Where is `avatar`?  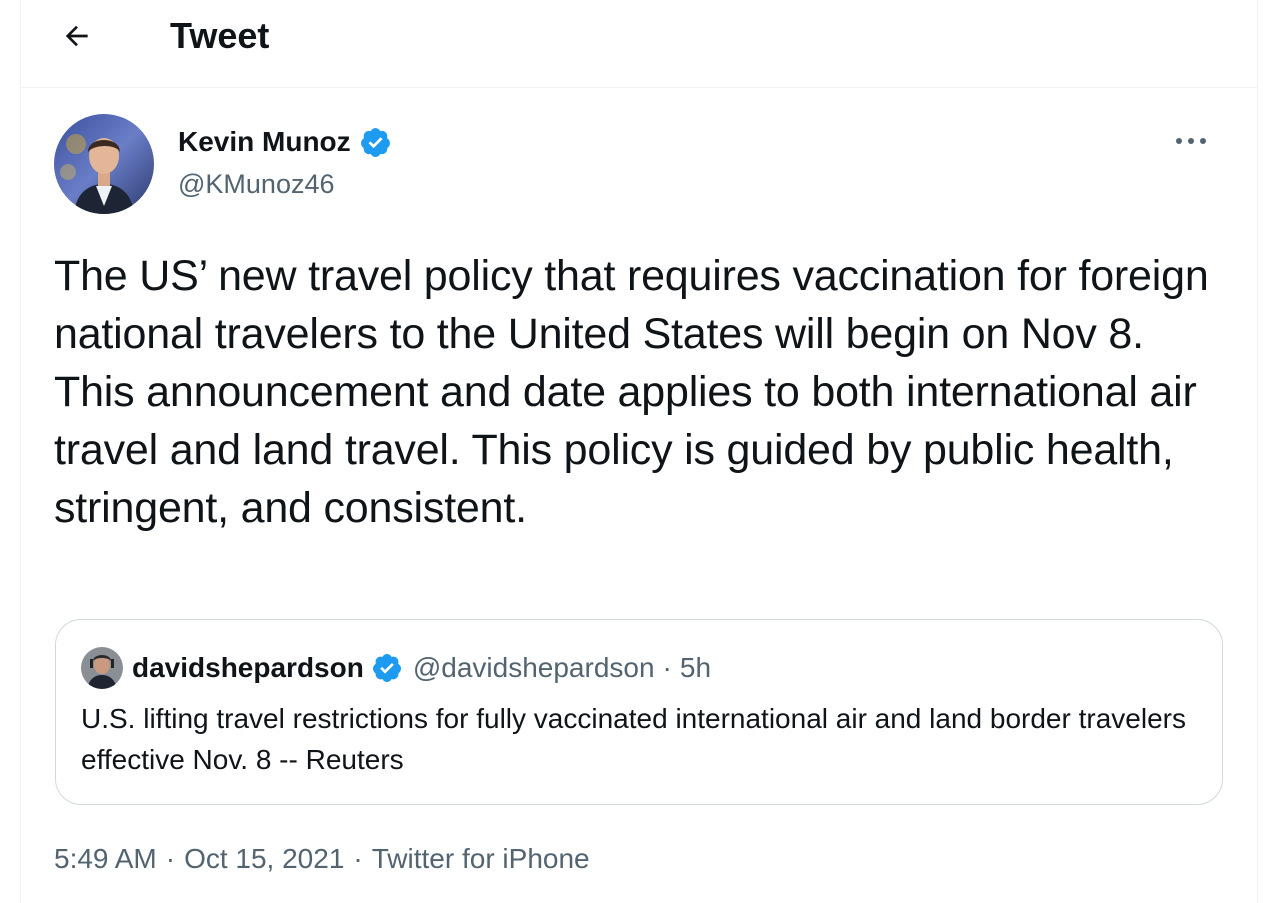 avatar is located at coordinates (104, 164).